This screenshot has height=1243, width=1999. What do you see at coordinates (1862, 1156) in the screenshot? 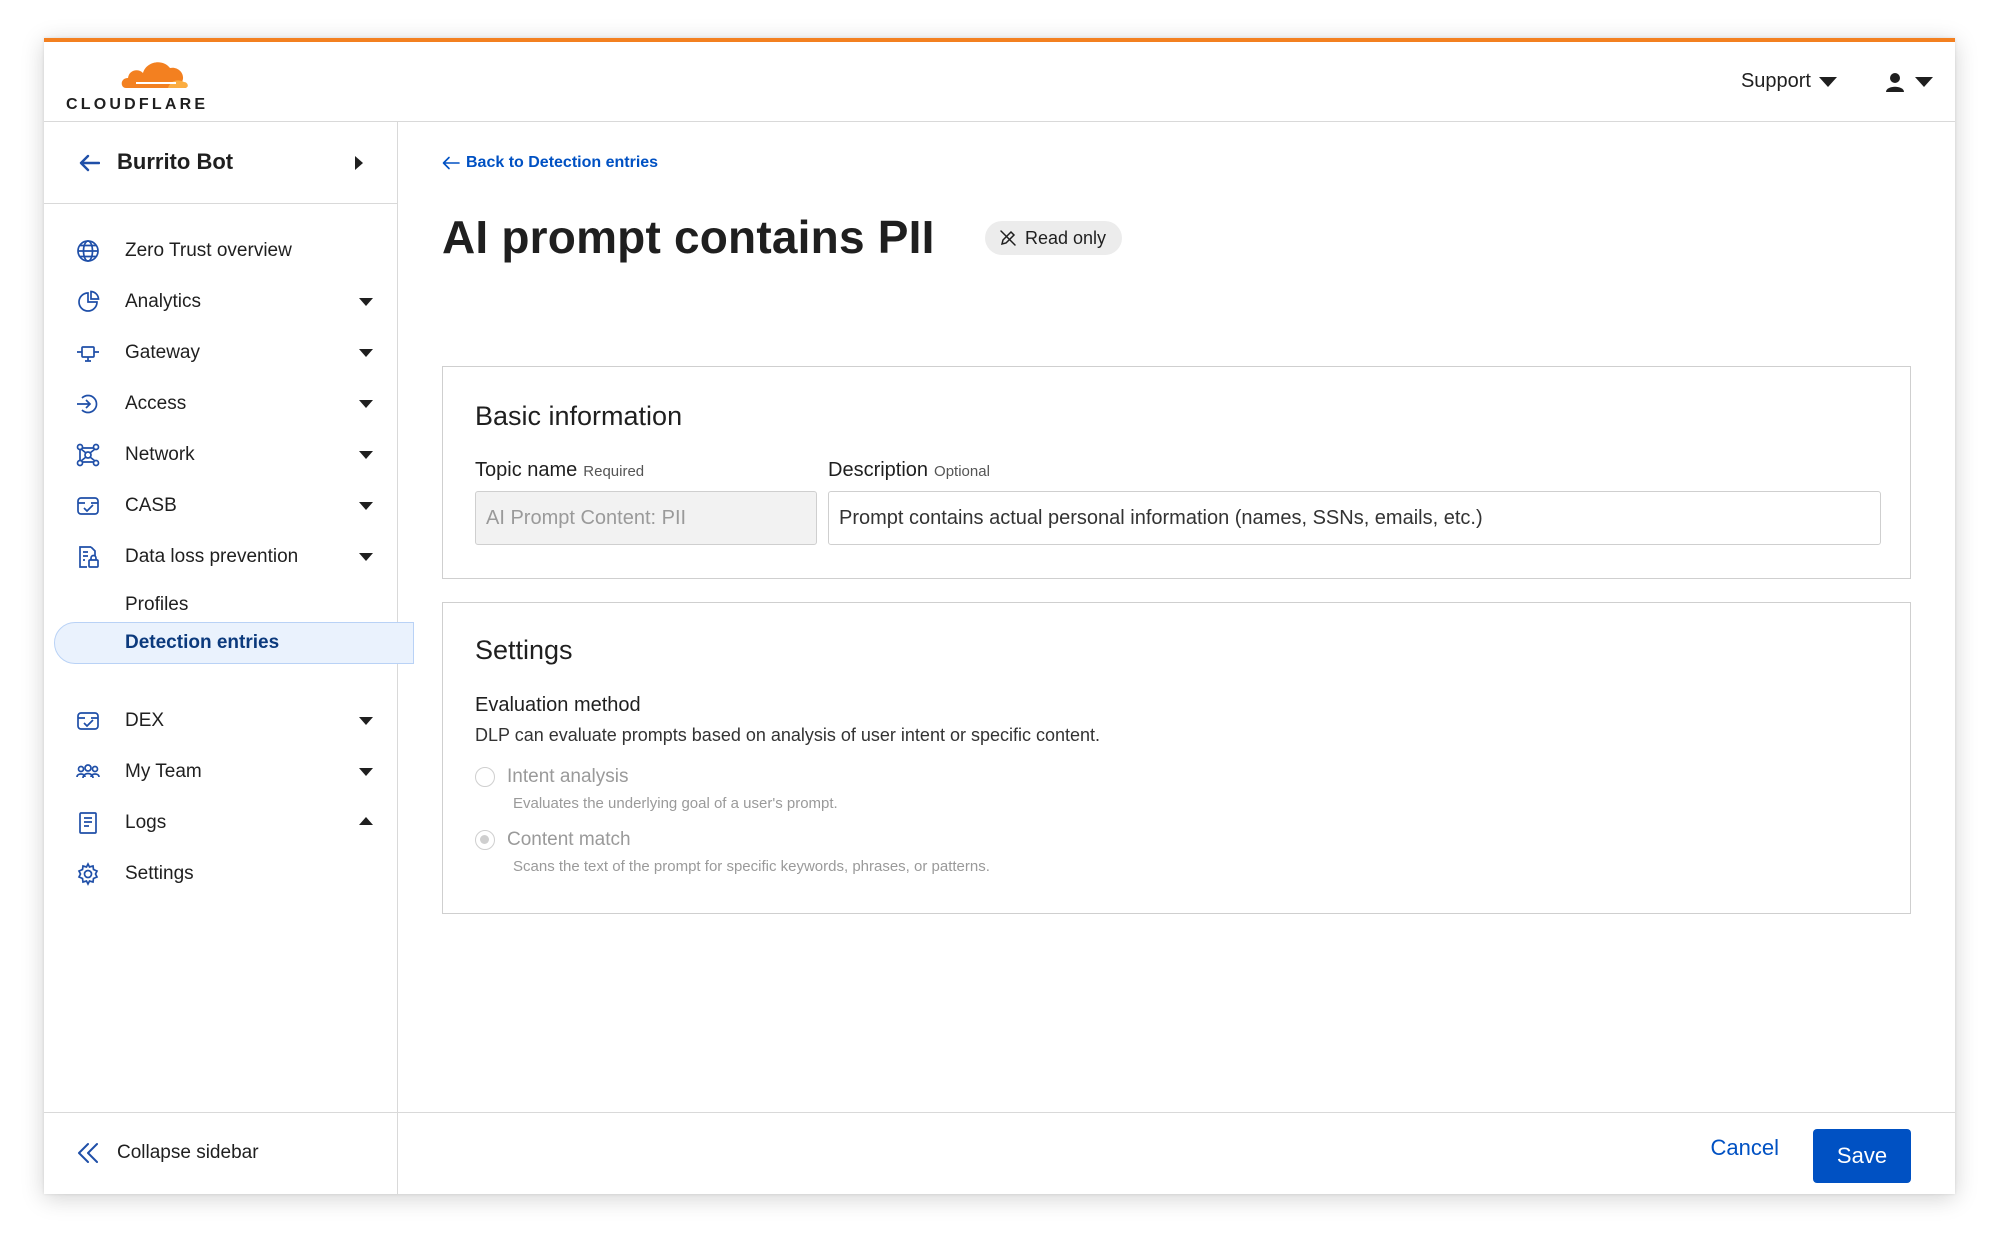
I see `save-button: Save` at bounding box center [1862, 1156].